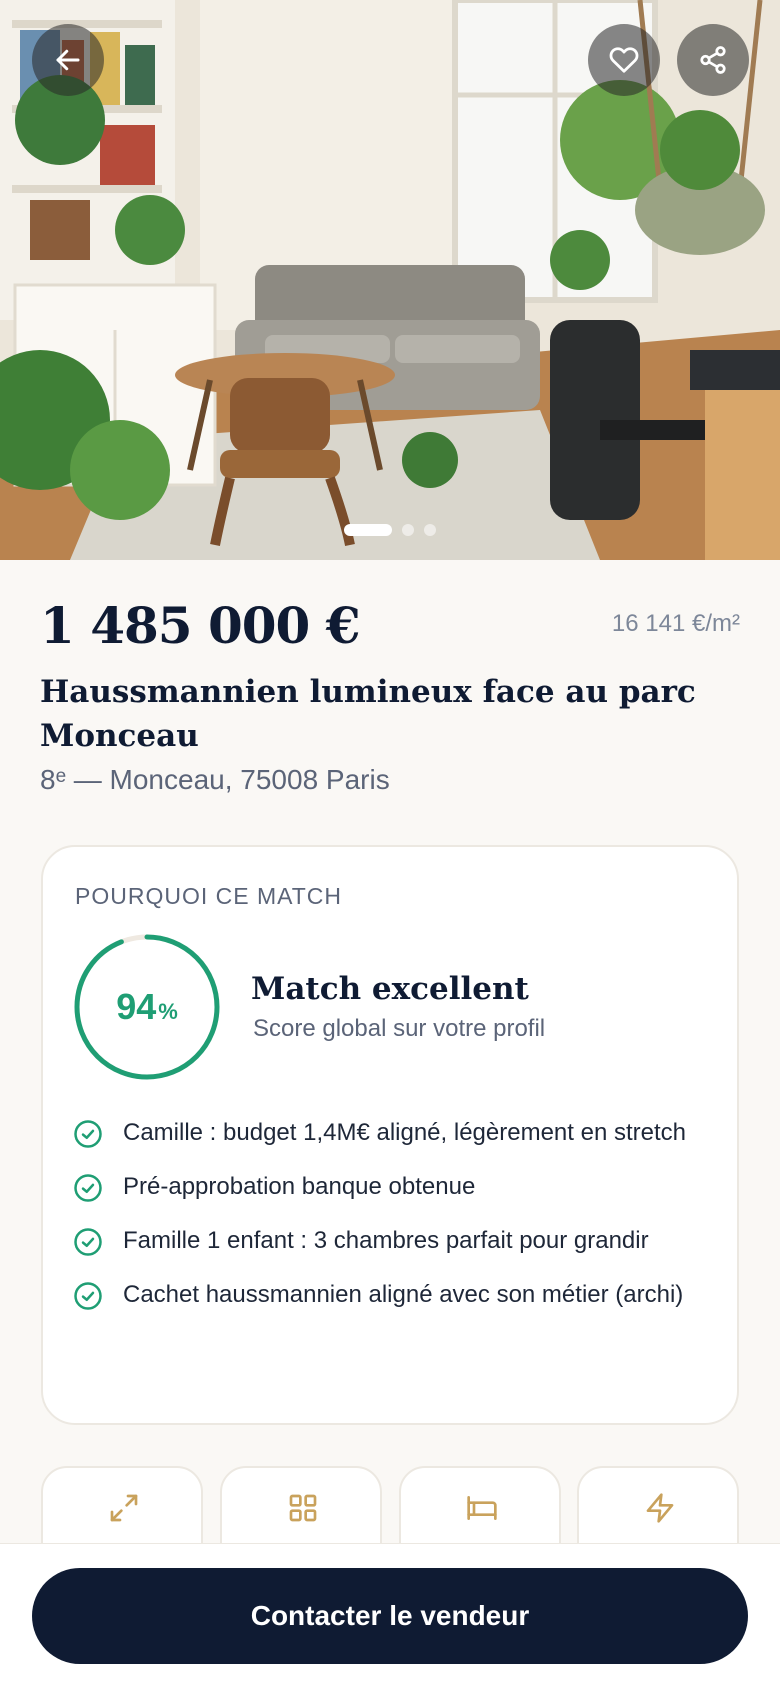 This screenshot has width=780, height=1688. I want to click on arrow-left-icon, so click(68, 60).